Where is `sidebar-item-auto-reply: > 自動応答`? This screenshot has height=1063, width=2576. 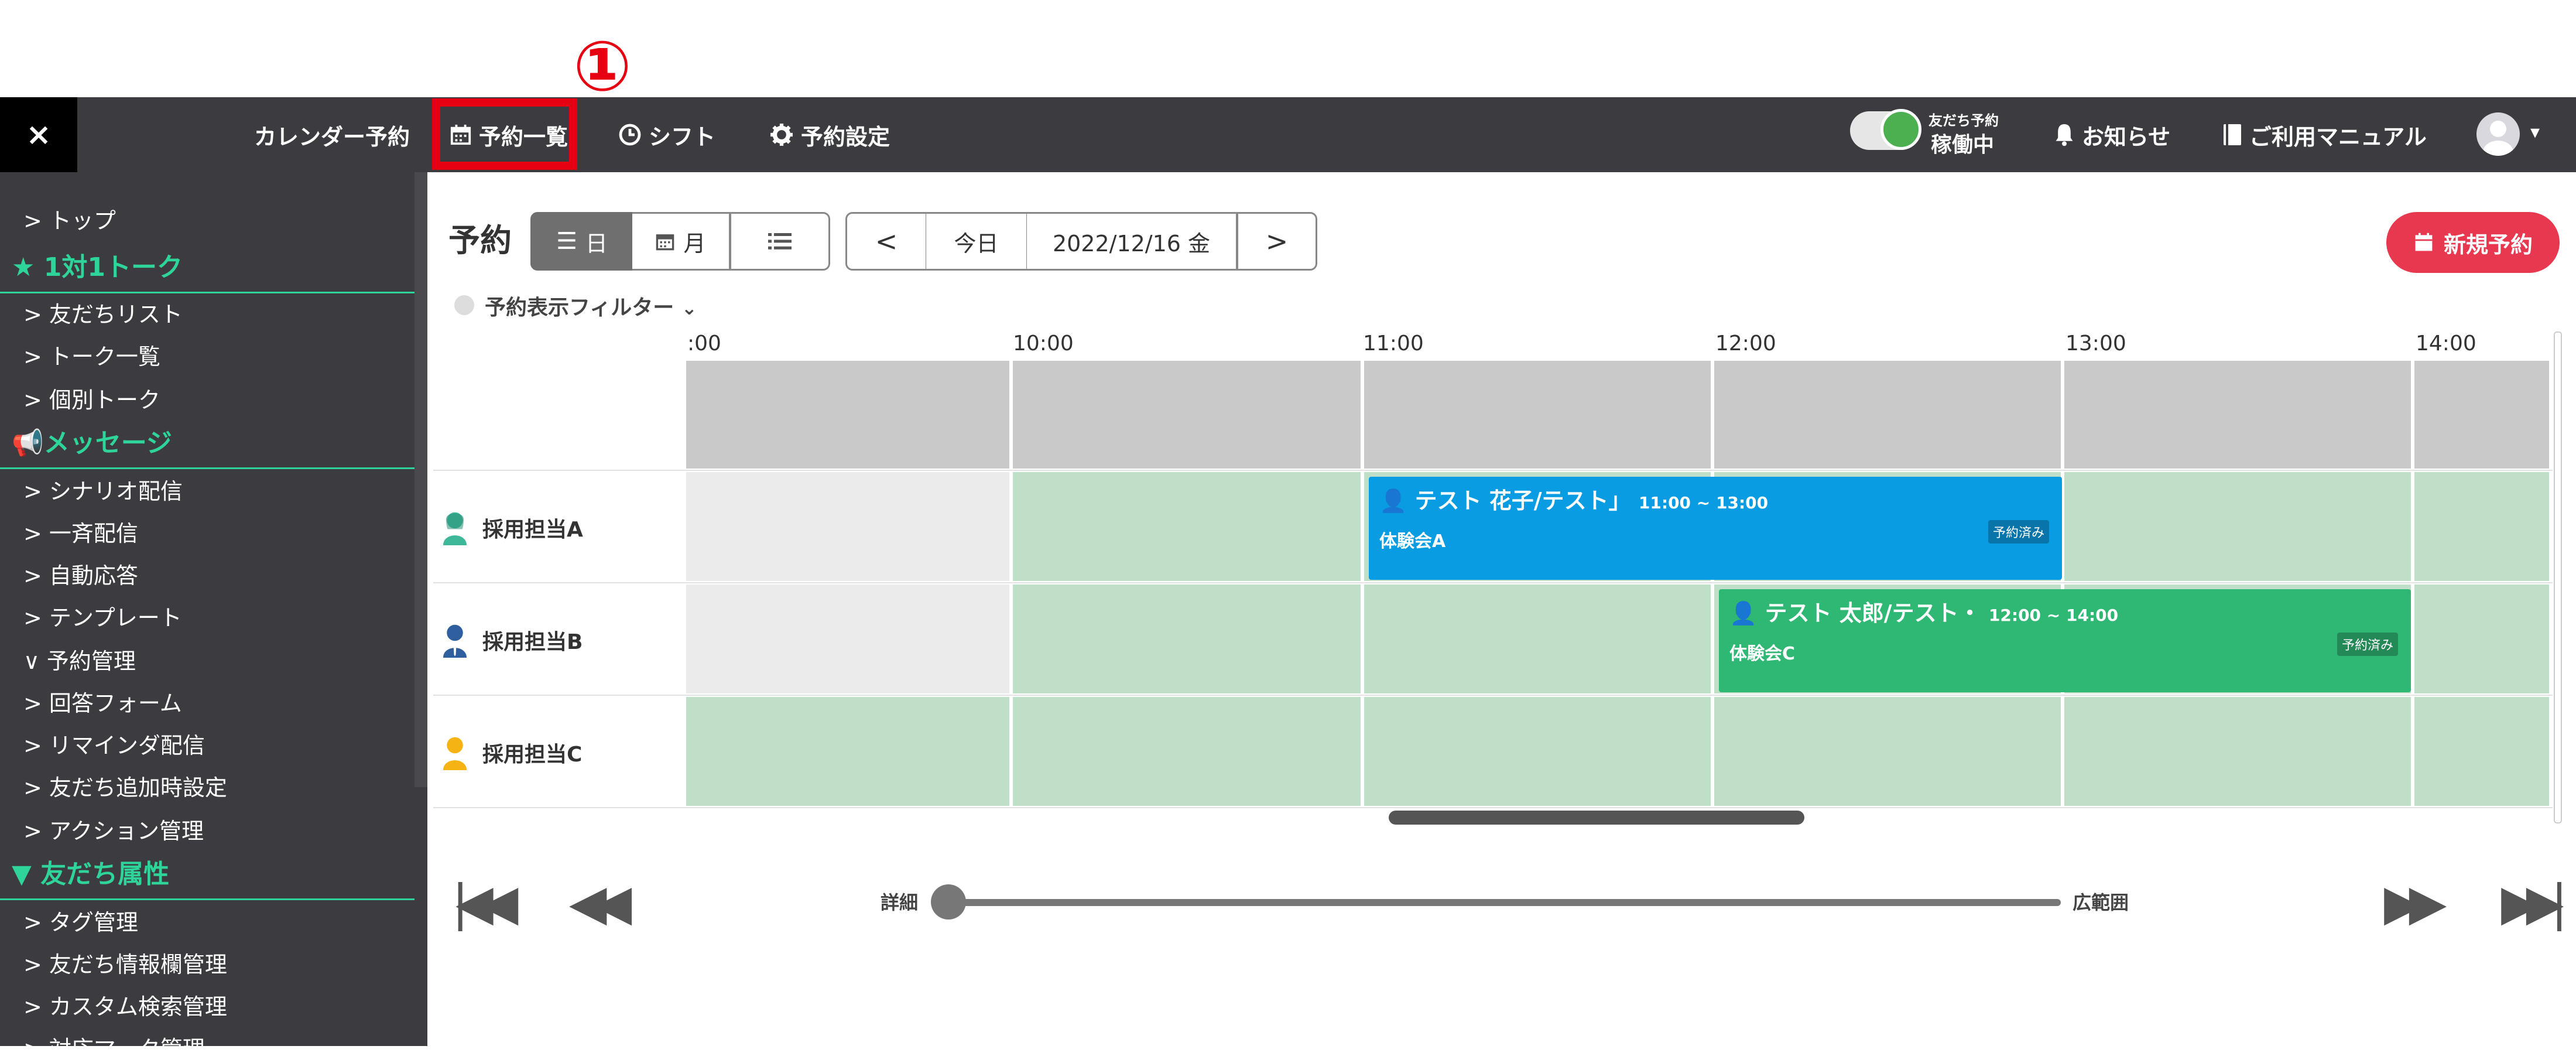 sidebar-item-auto-reply: > 自動応答 is located at coordinates (80, 574).